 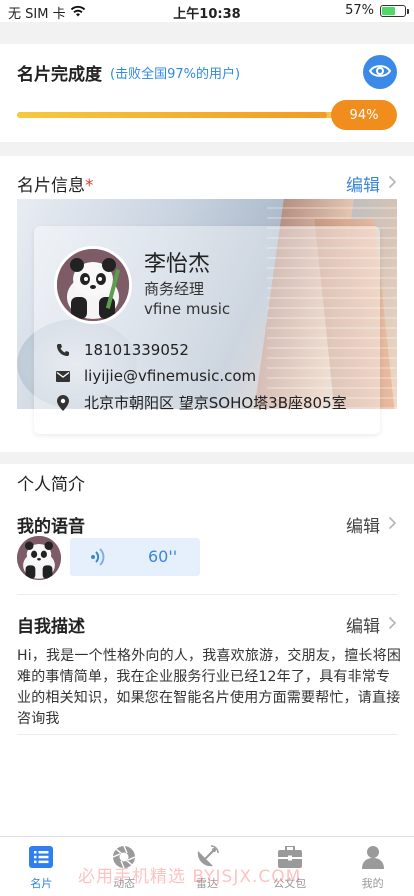 I want to click on aperture-icon, so click(x=124, y=857).